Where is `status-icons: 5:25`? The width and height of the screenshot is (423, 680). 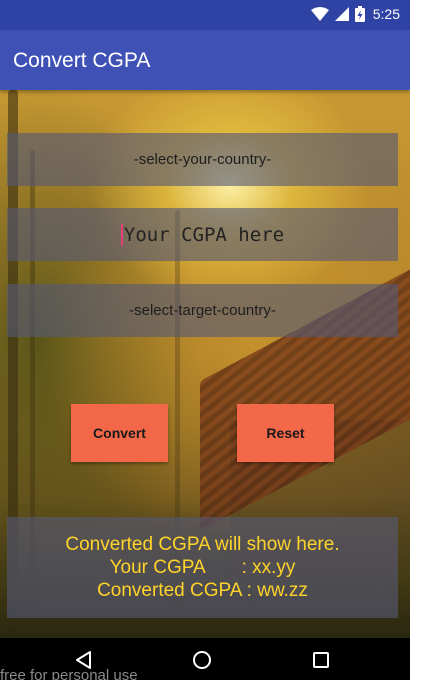
status-icons: 5:25 is located at coordinates (355, 14).